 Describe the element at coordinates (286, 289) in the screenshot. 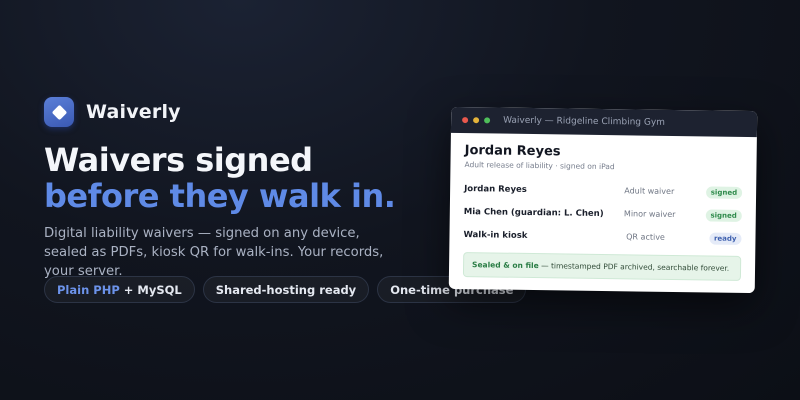

I see `pill-shared-hosting: Shared-hosting ready` at that location.